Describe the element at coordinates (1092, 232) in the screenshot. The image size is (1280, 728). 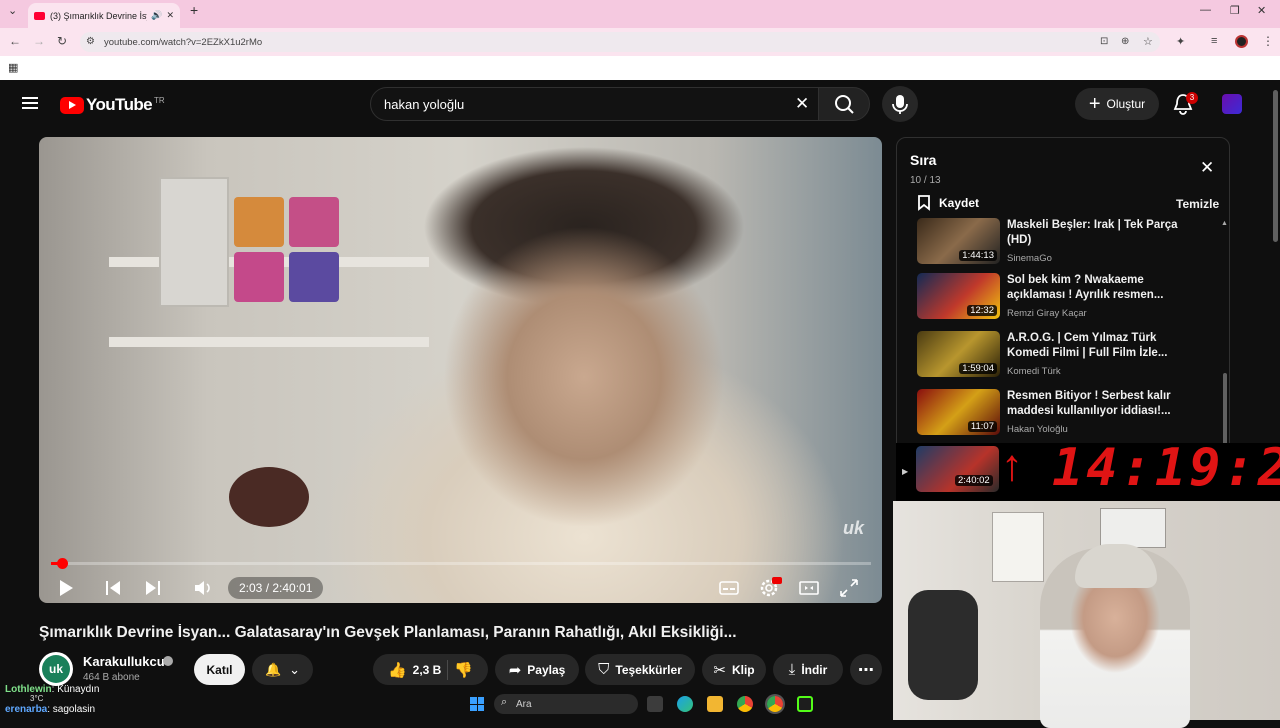
I see `queue-item-title: Maskeli Beşler: Irak | Tek Parça (HD)` at that location.